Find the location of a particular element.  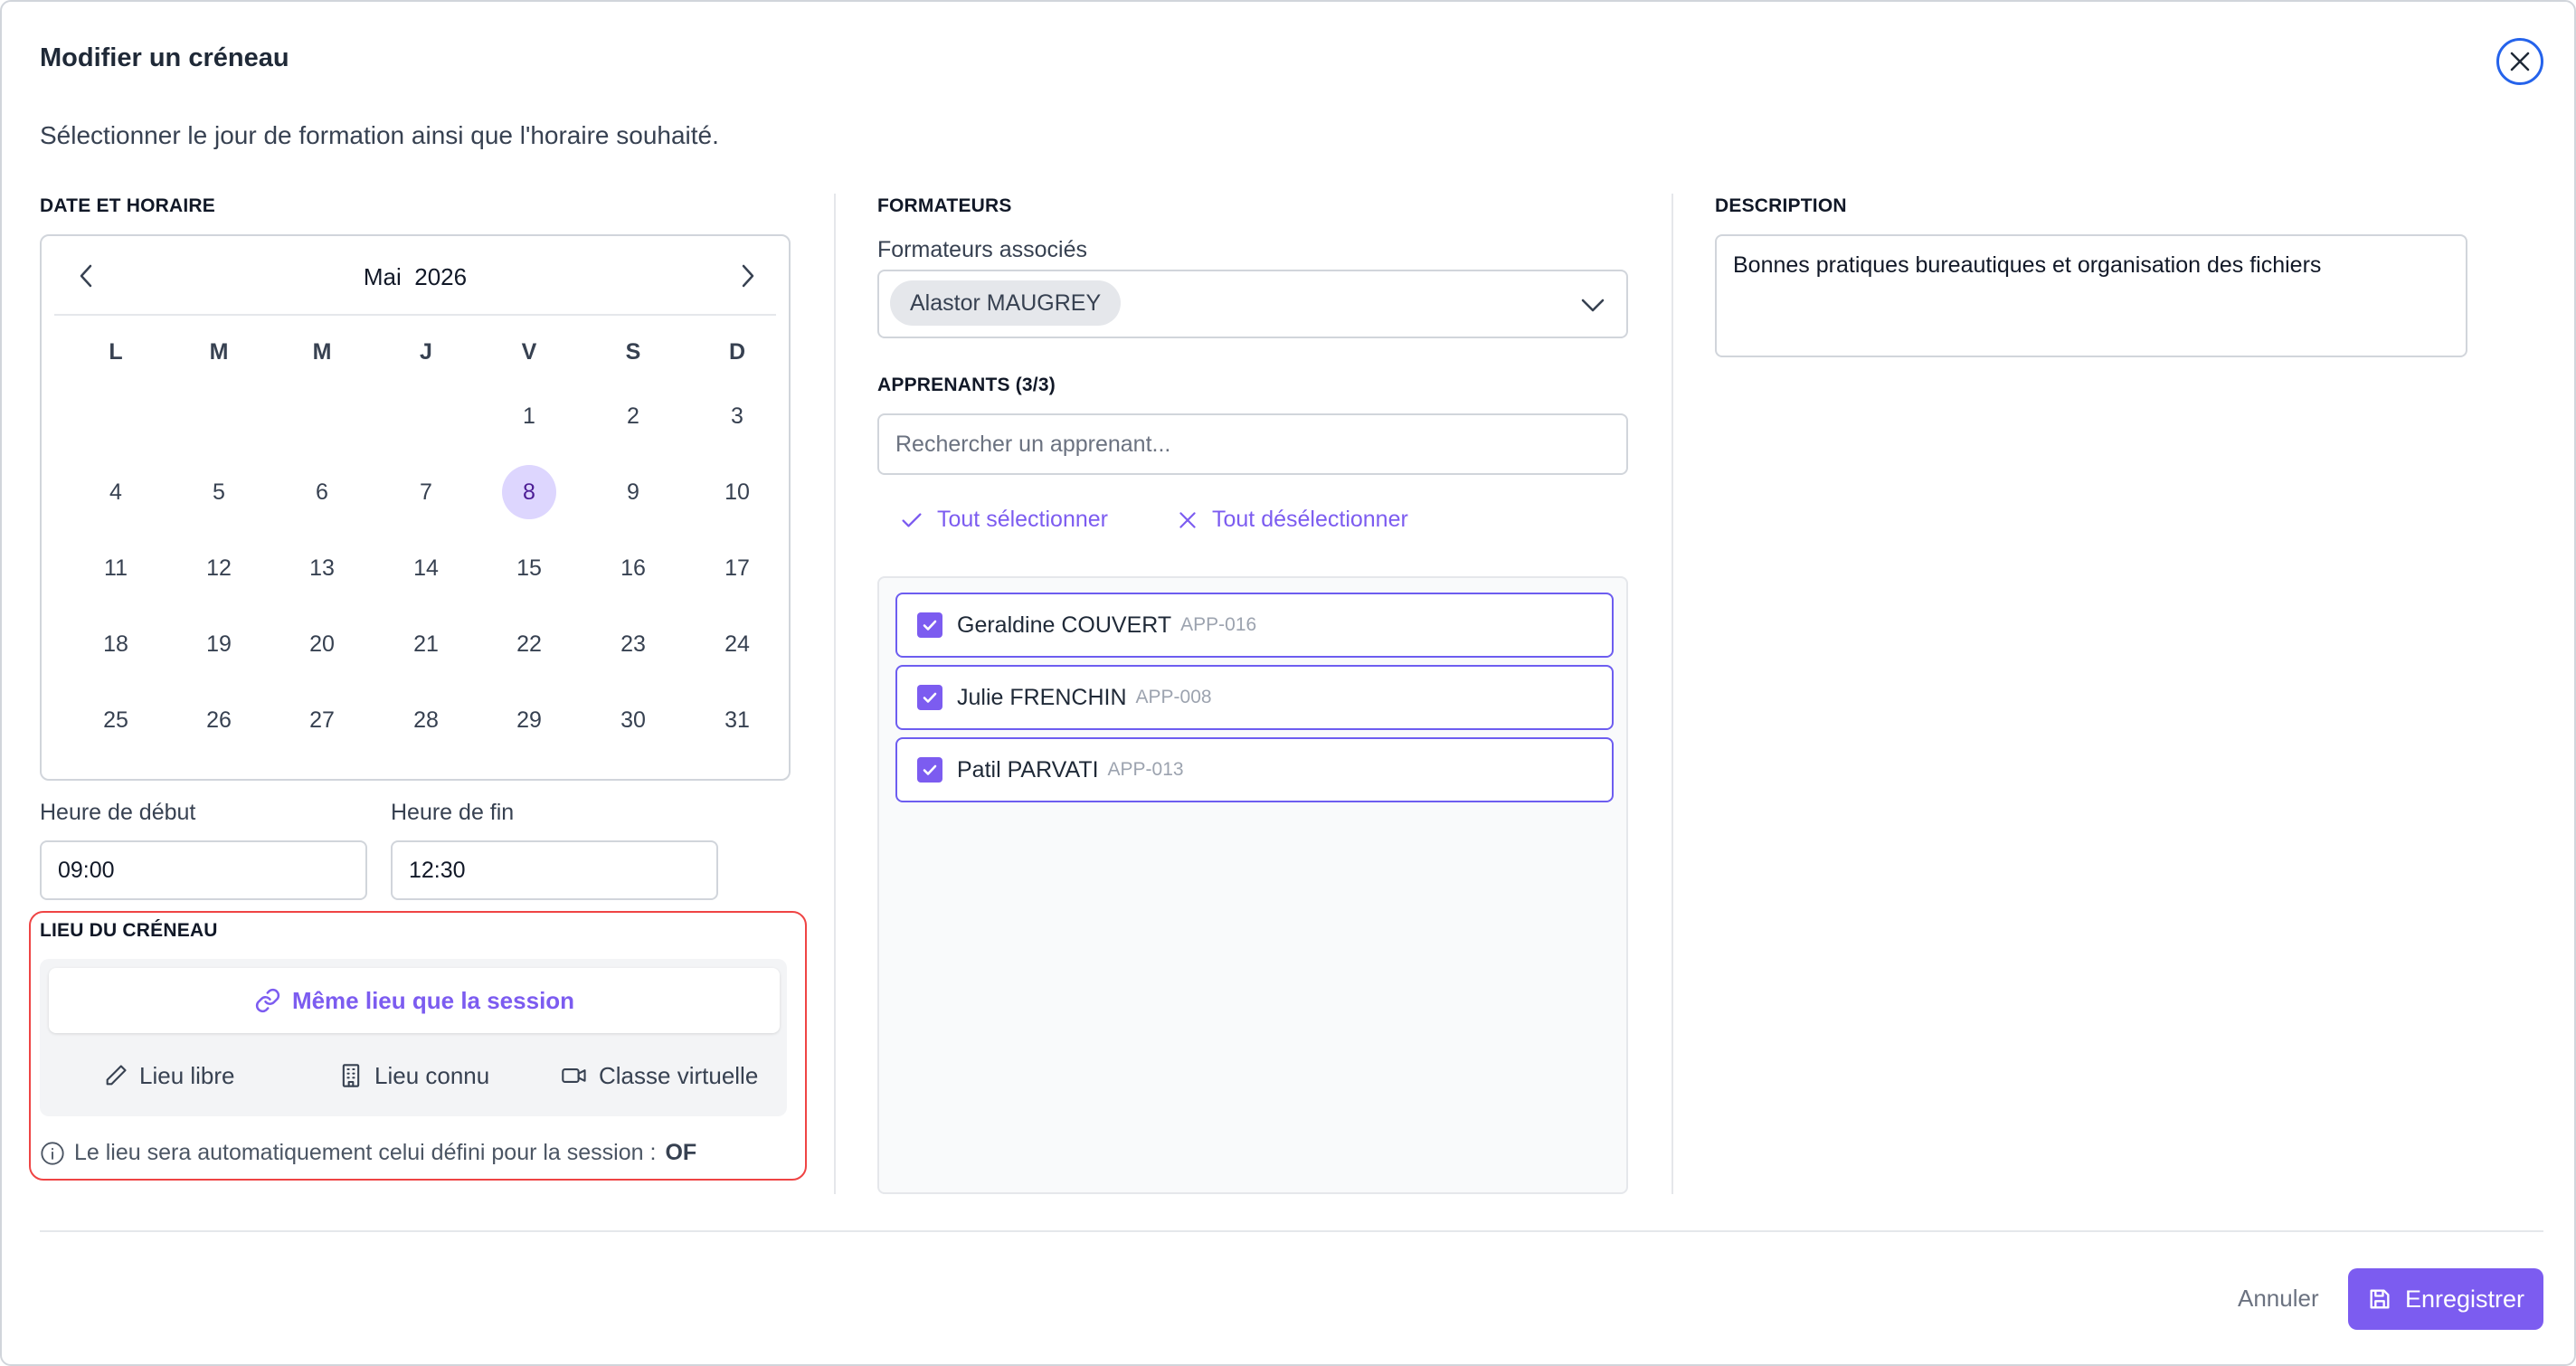

link-icon is located at coordinates (267, 1000).